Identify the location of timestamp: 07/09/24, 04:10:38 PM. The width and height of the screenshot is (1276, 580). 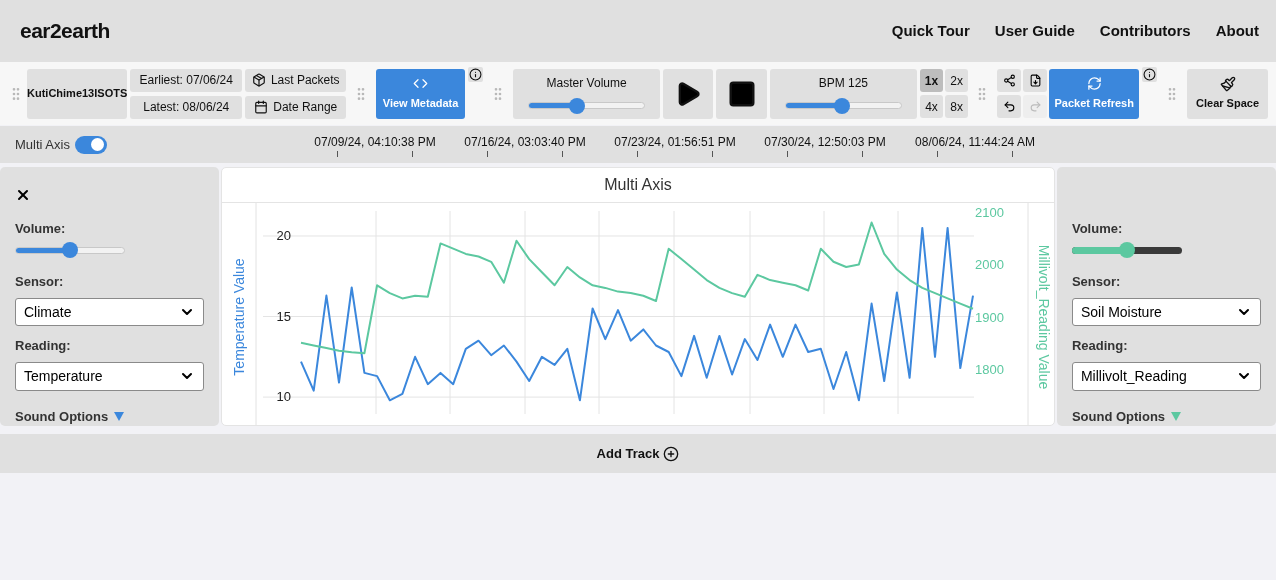
(375, 142).